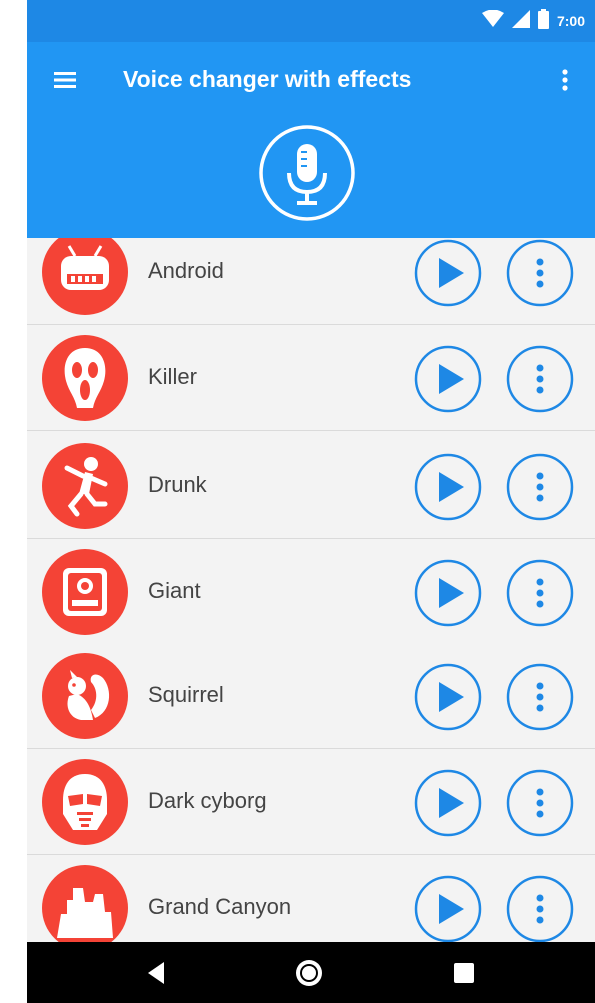 Image resolution: width=595 pixels, height=1003 pixels. I want to click on list-item: Giant, so click(311, 592).